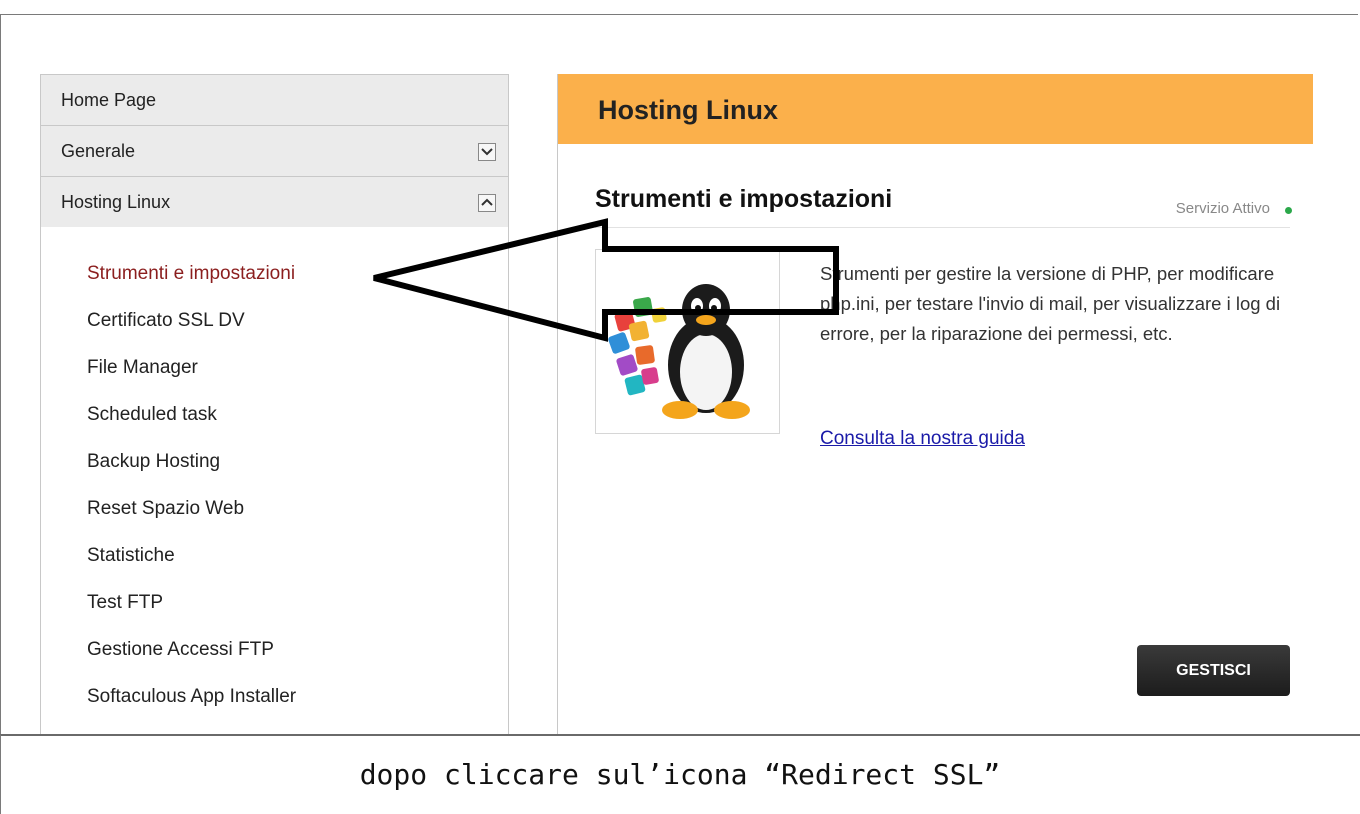 Image resolution: width=1360 pixels, height=814 pixels. What do you see at coordinates (153, 462) in the screenshot?
I see `menu-item-backup-hosting: Backup Hosting` at bounding box center [153, 462].